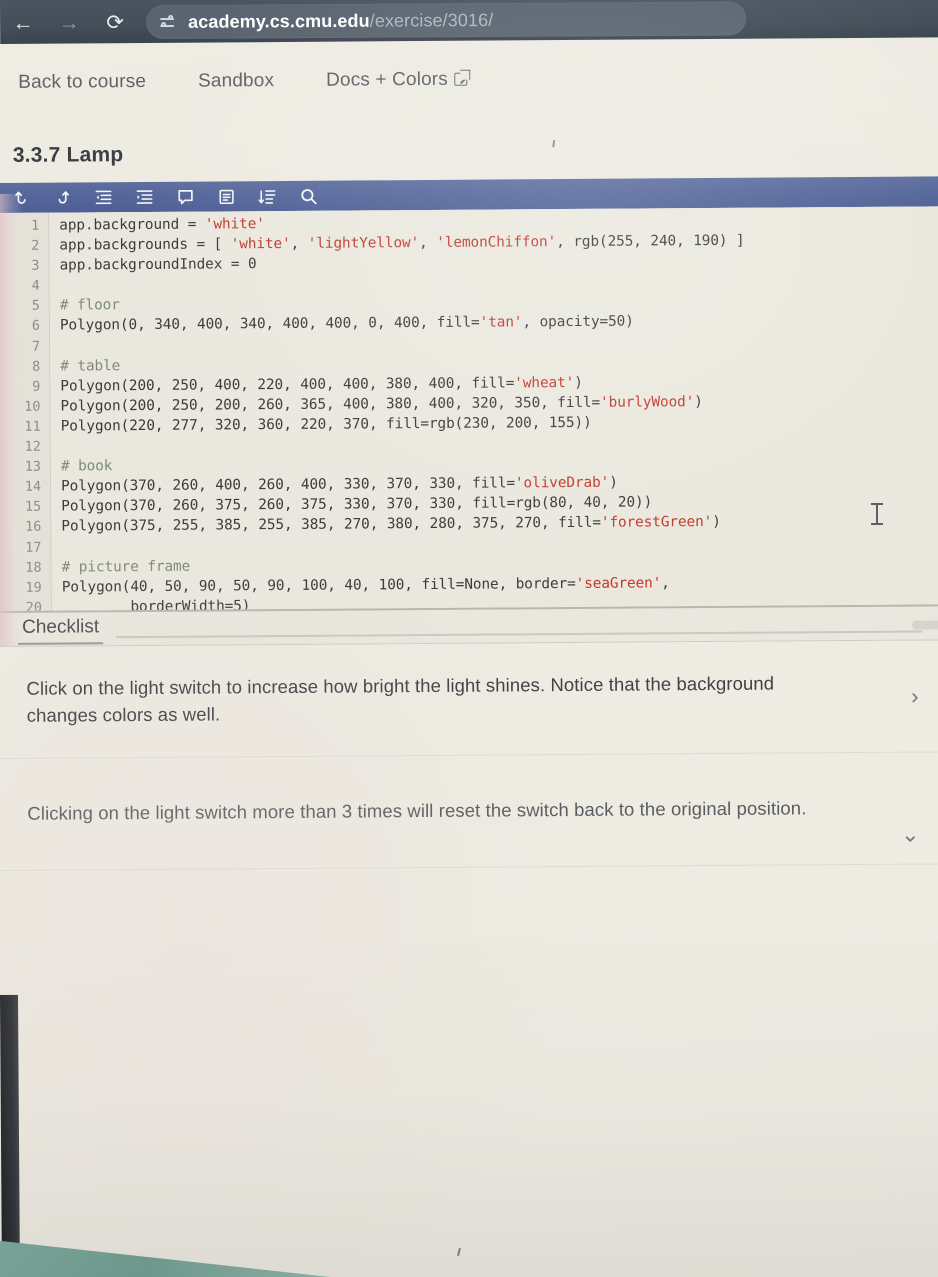 The width and height of the screenshot is (938, 1277). Describe the element at coordinates (618, 583) in the screenshot. I see `code-token: 'seaGreen'` at that location.